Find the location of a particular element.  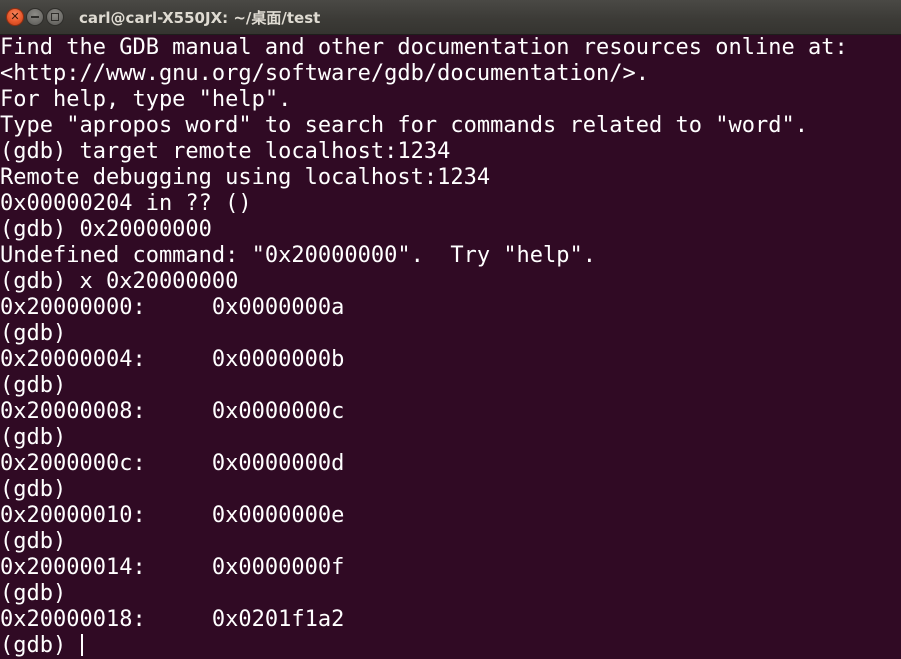

text-cursor is located at coordinates (82, 645).